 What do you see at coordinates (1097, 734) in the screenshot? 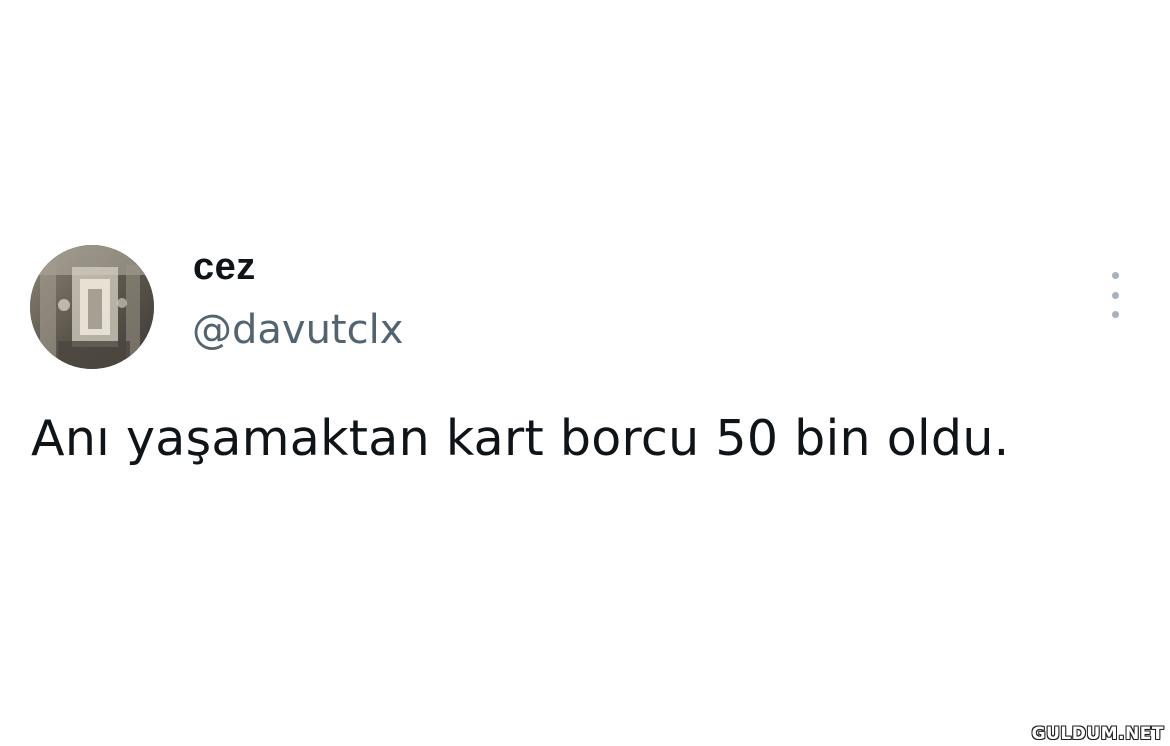
I see `watermark-logo: GULDUM.NET` at bounding box center [1097, 734].